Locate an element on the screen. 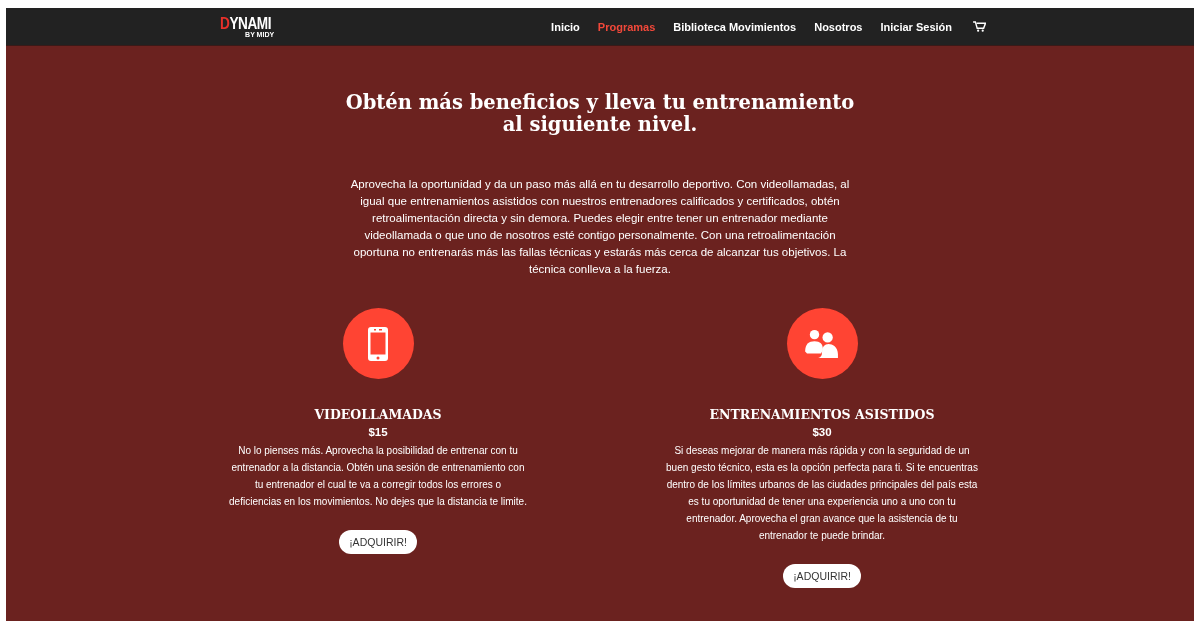 The height and width of the screenshot is (621, 1200). plan-price: $15 is located at coordinates (378, 432).